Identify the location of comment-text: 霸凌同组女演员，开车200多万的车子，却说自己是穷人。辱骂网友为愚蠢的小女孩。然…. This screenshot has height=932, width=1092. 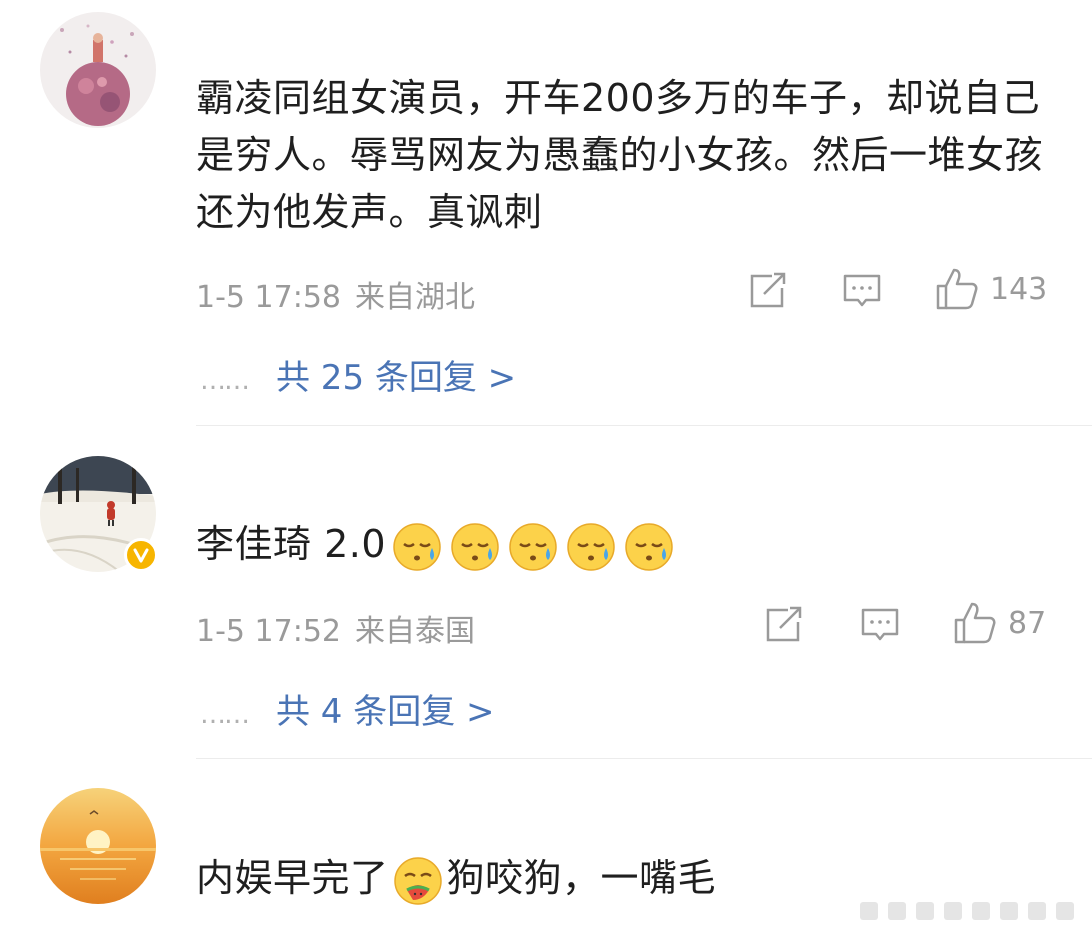
(620, 155).